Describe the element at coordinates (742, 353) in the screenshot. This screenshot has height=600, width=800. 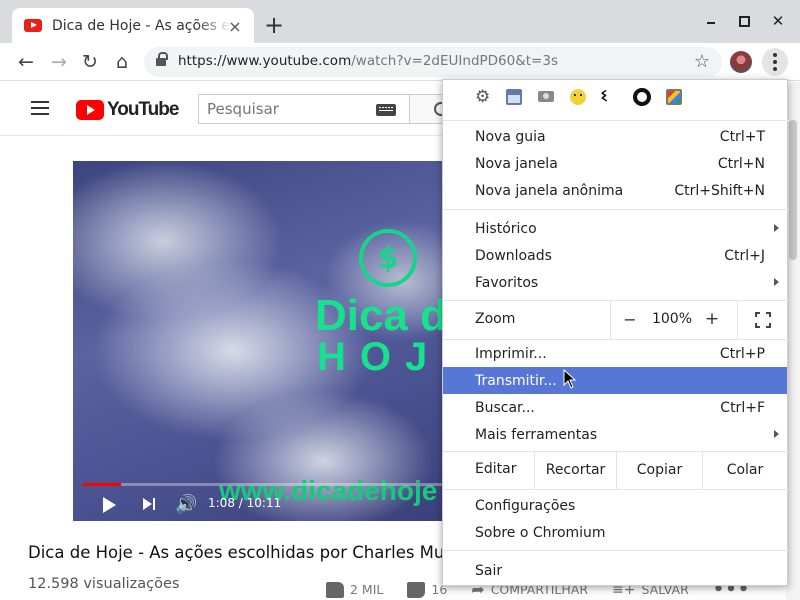
I see `menu-item-shortcut: Ctrl+P` at that location.